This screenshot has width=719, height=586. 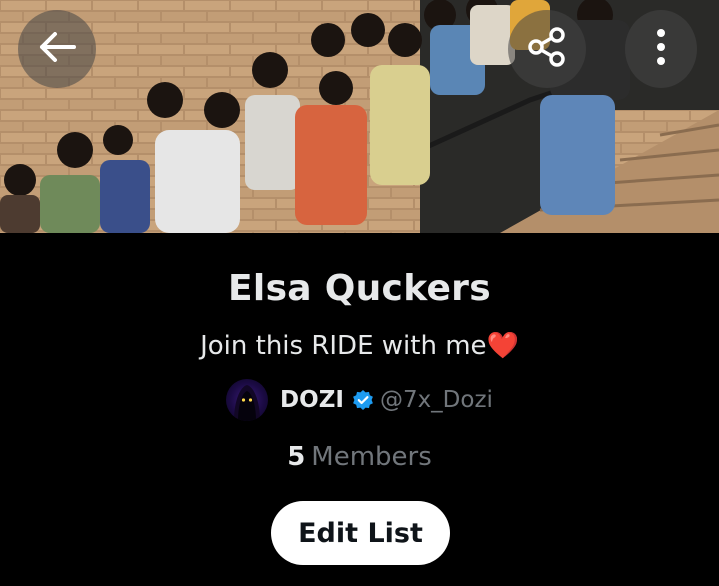 I want to click on arrow-left-icon, so click(x=57, y=49).